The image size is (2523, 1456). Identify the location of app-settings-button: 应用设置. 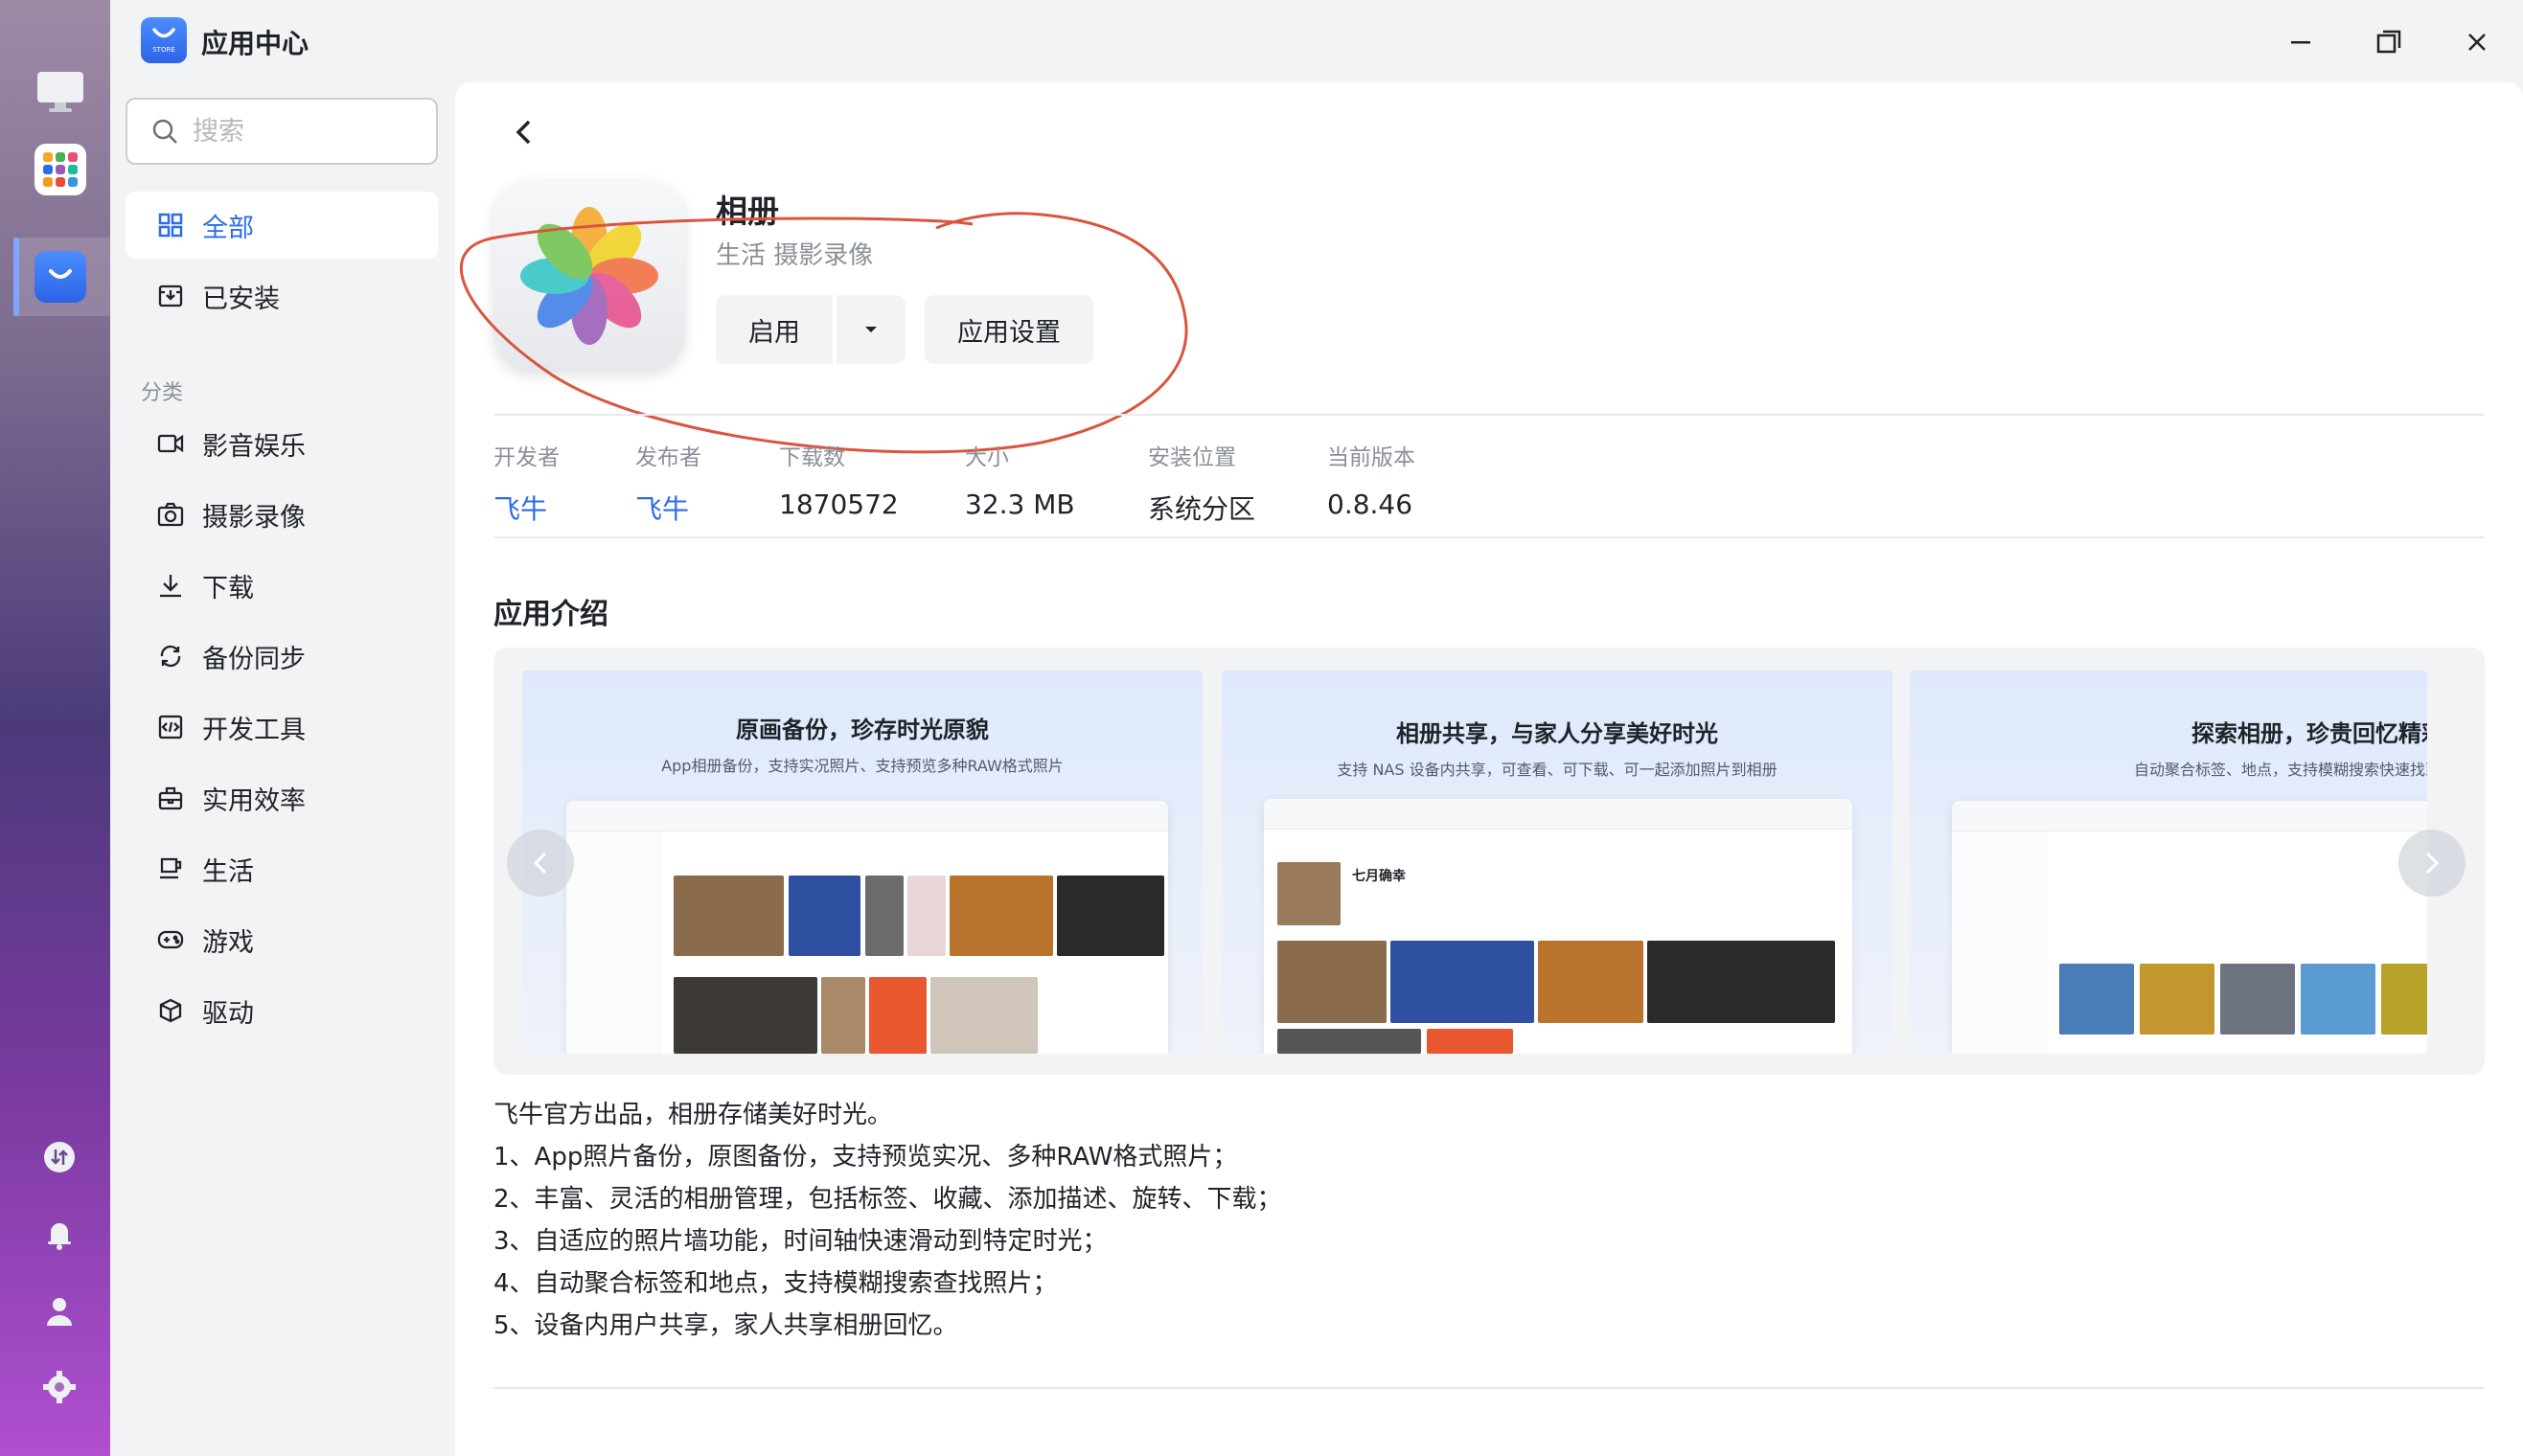
(1009, 329).